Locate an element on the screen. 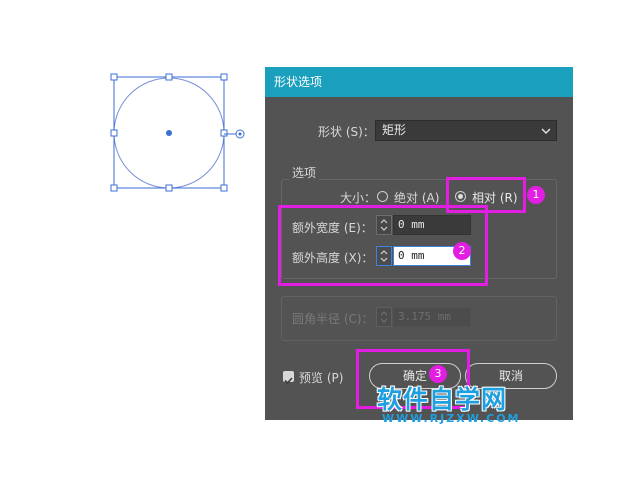  extra-width-stepper is located at coordinates (384, 225).